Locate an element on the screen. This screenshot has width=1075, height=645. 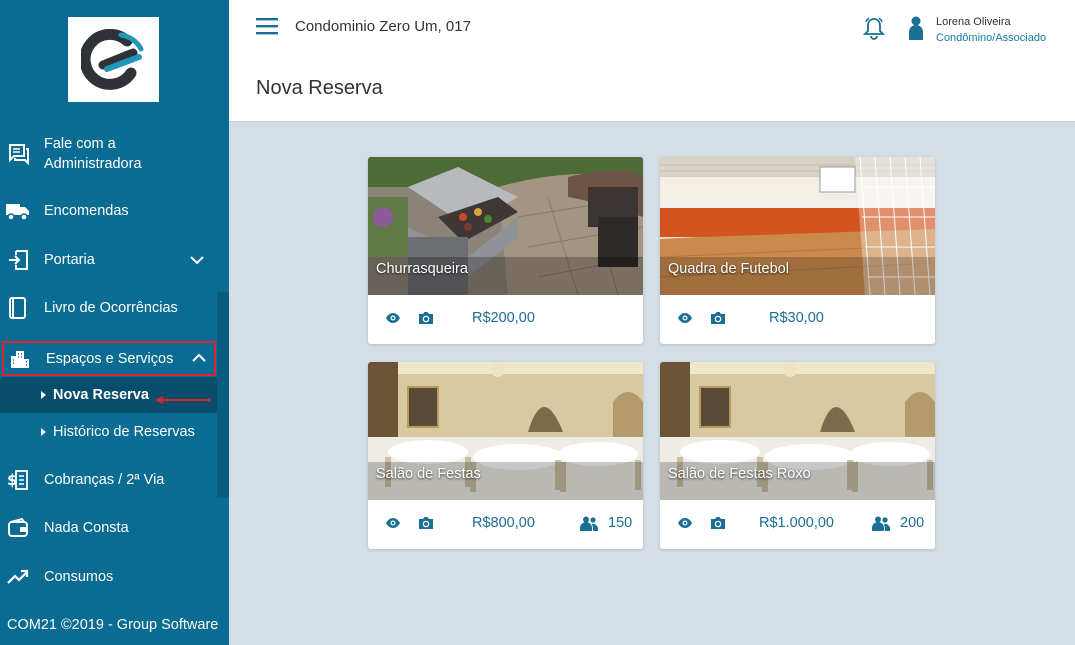
space-card-churrasqueira: Churrasqueira R$200,00 is located at coordinates (505, 250).